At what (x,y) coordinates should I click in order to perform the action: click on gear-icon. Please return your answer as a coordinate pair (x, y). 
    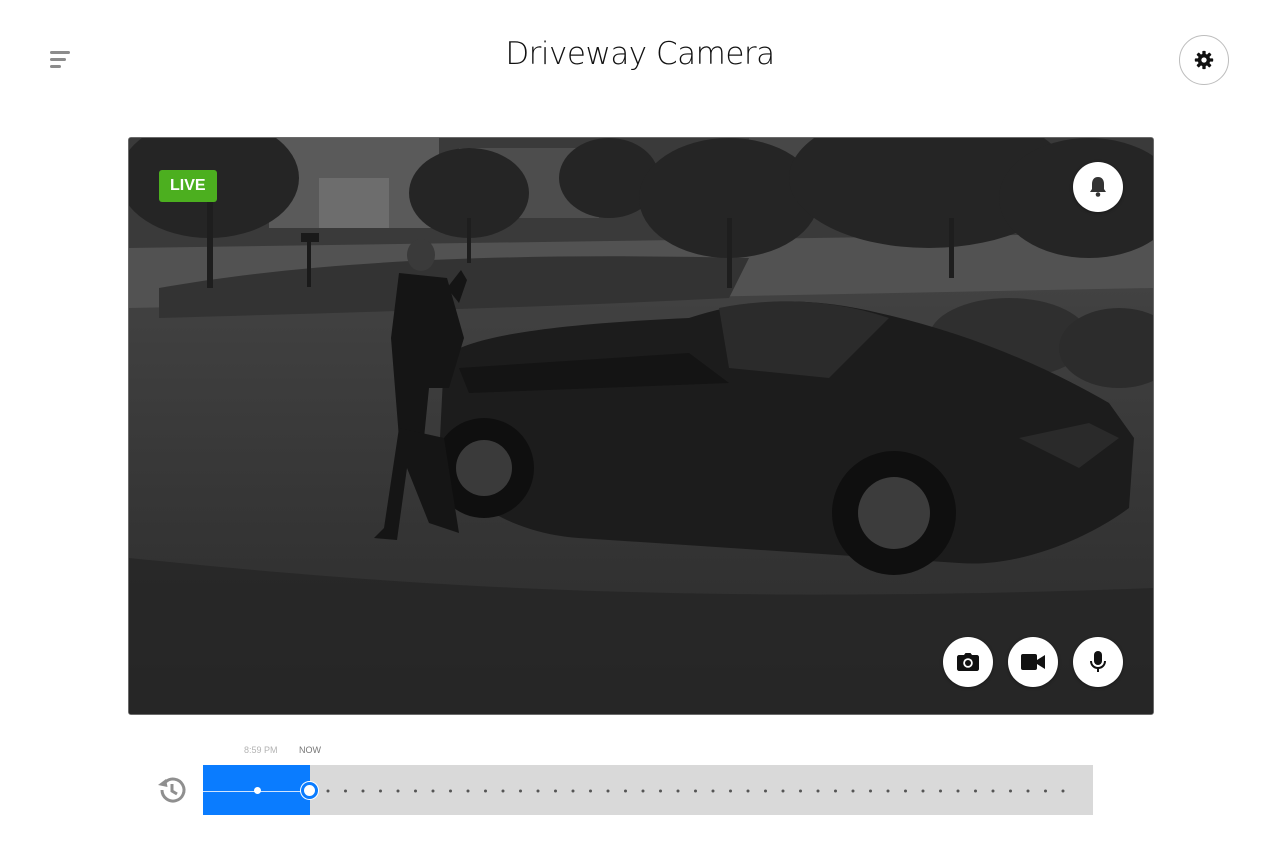
    Looking at the image, I should click on (1204, 60).